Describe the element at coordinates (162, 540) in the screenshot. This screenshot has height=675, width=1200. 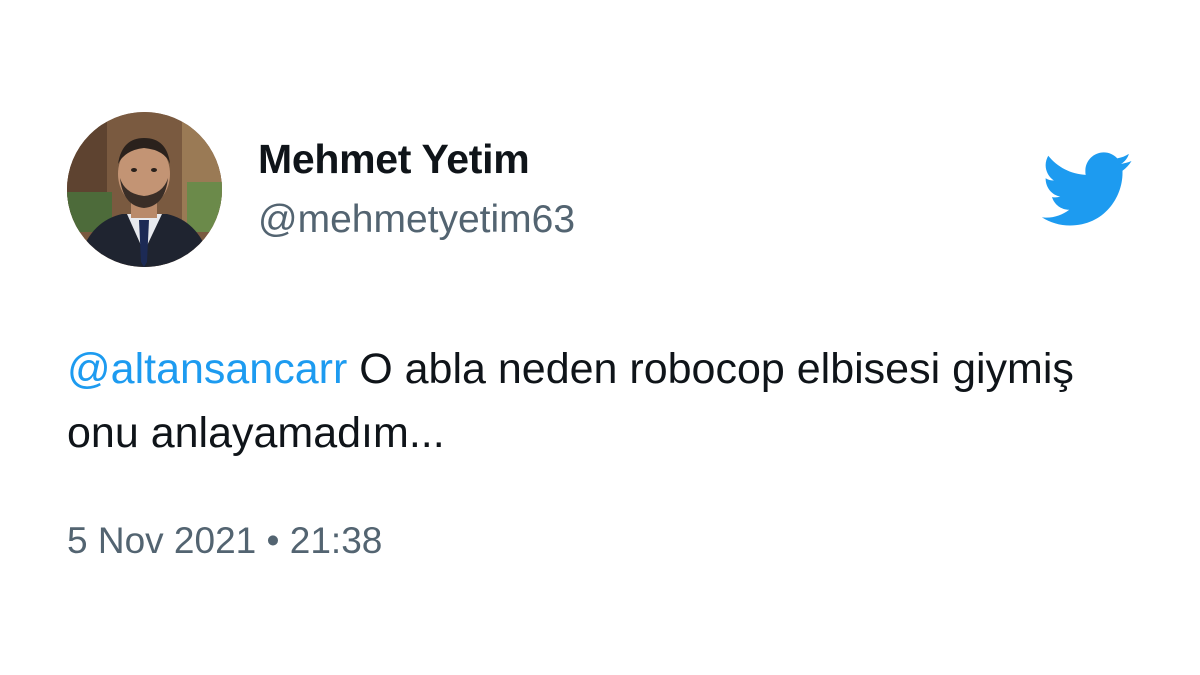
I see `tweet-date: 5 Nov 2021` at that location.